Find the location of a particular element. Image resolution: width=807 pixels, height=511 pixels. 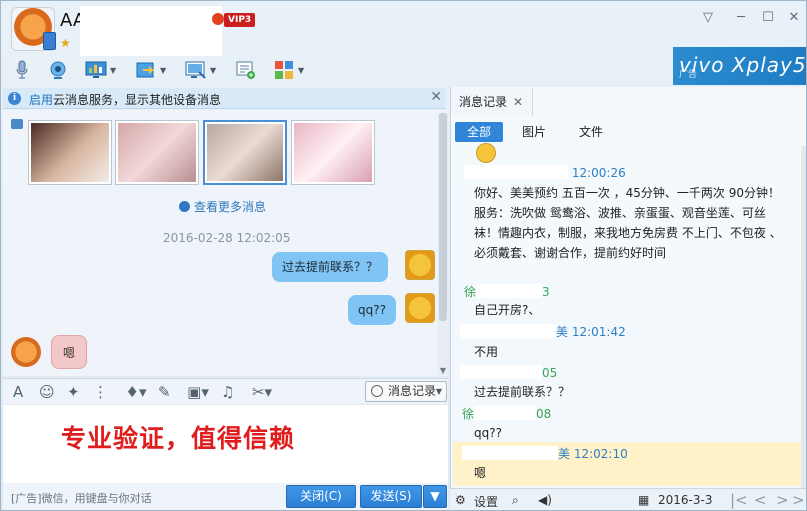

history-entry-text: 不用 is located at coordinates (486, 352).